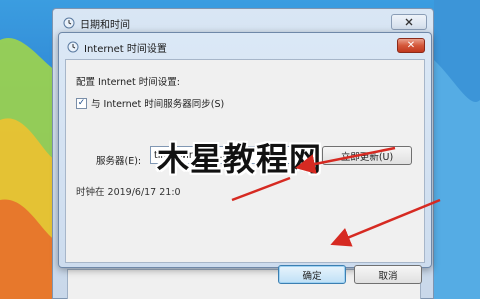  I want to click on sync-checkbox-row: ✓ 与 Internet 时间服务器同步(S), so click(150, 103).